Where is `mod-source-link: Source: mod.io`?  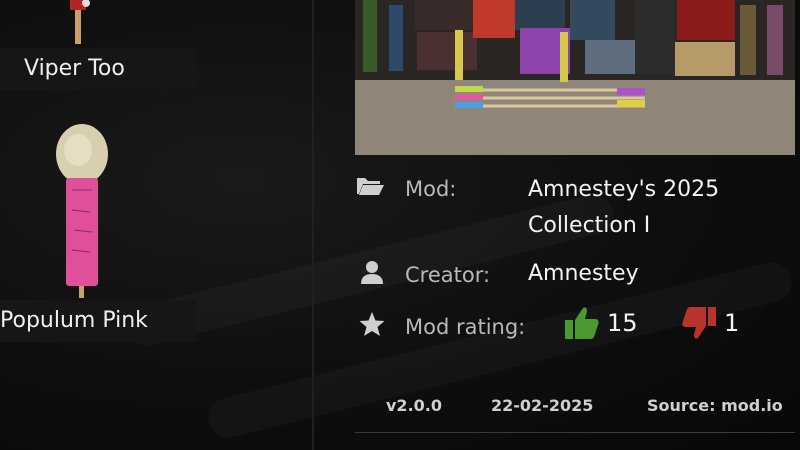
mod-source-link: Source: mod.io is located at coordinates (715, 405).